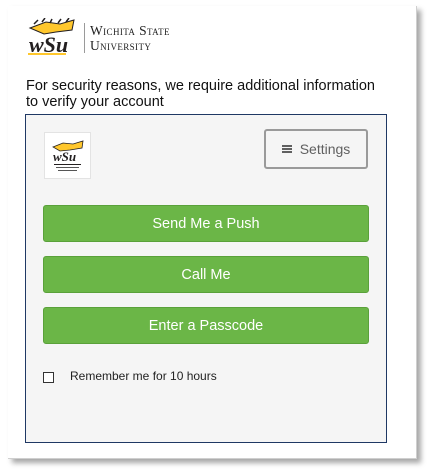 Image resolution: width=431 pixels, height=472 pixels. Describe the element at coordinates (130, 30) in the screenshot. I see `university-name-line1: Wichita State` at that location.